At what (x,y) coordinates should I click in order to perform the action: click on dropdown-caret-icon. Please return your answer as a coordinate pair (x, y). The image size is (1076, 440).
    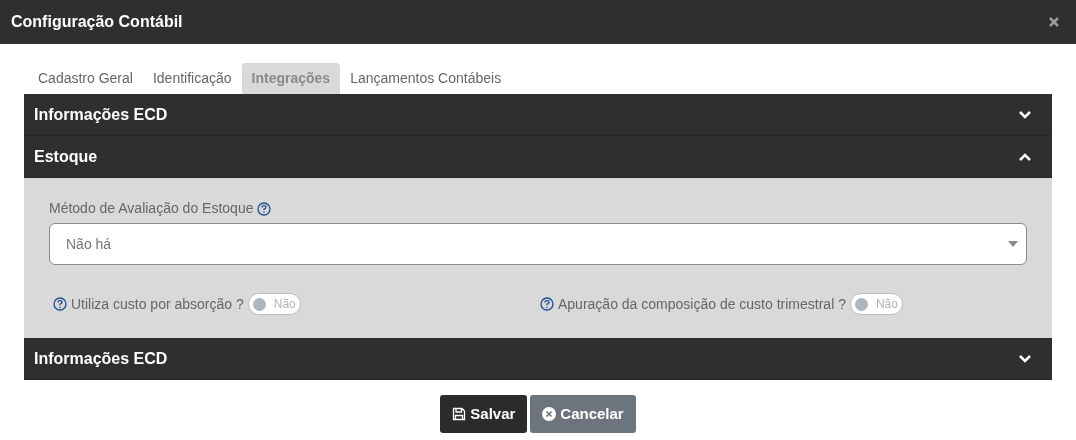
    Looking at the image, I should click on (1013, 244).